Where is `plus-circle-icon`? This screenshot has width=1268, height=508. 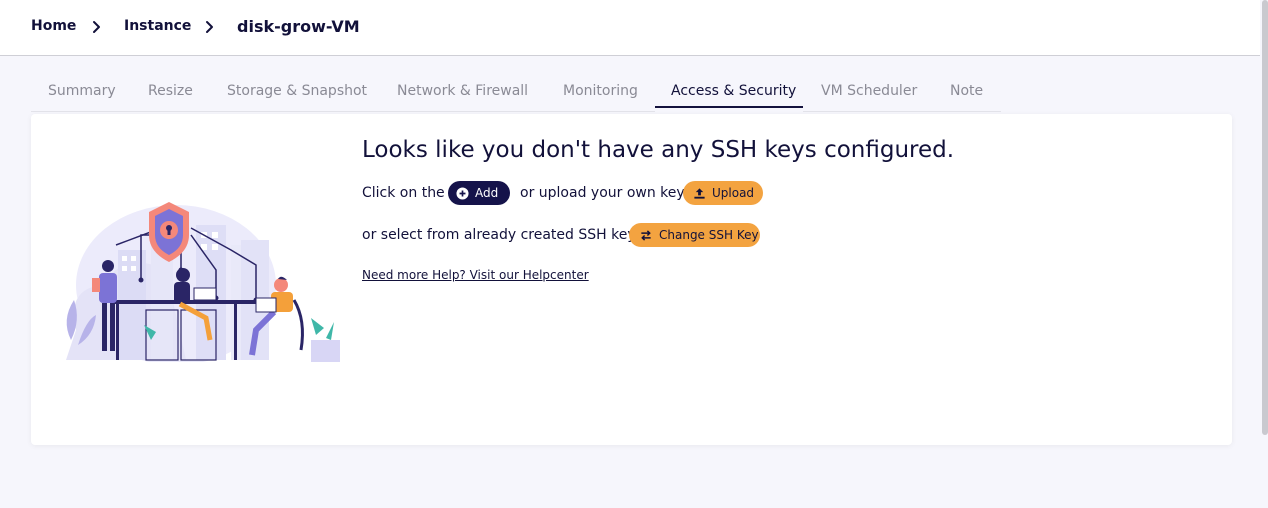 plus-circle-icon is located at coordinates (462, 193).